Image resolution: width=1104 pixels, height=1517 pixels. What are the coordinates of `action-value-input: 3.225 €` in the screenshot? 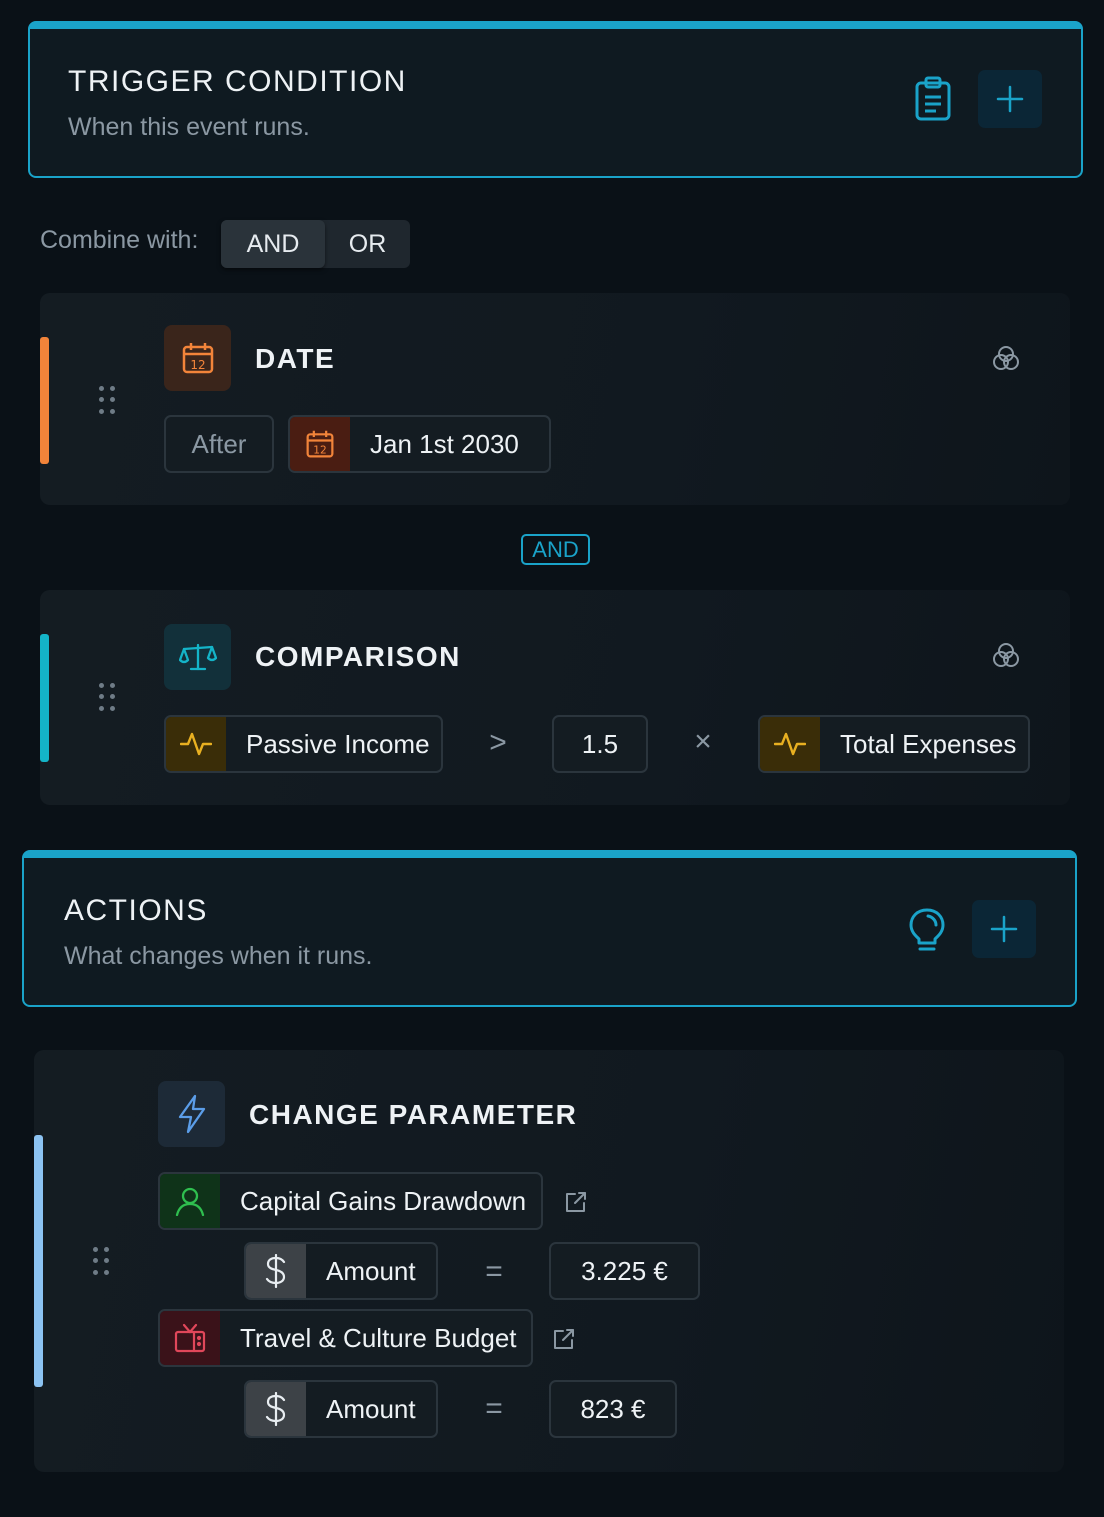 It's located at (624, 1271).